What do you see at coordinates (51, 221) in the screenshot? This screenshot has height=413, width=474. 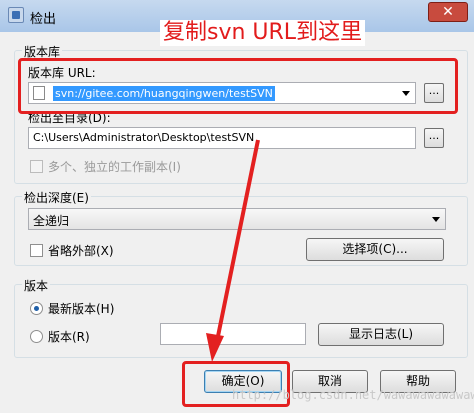 I see `depth-selected: 全递归` at bounding box center [51, 221].